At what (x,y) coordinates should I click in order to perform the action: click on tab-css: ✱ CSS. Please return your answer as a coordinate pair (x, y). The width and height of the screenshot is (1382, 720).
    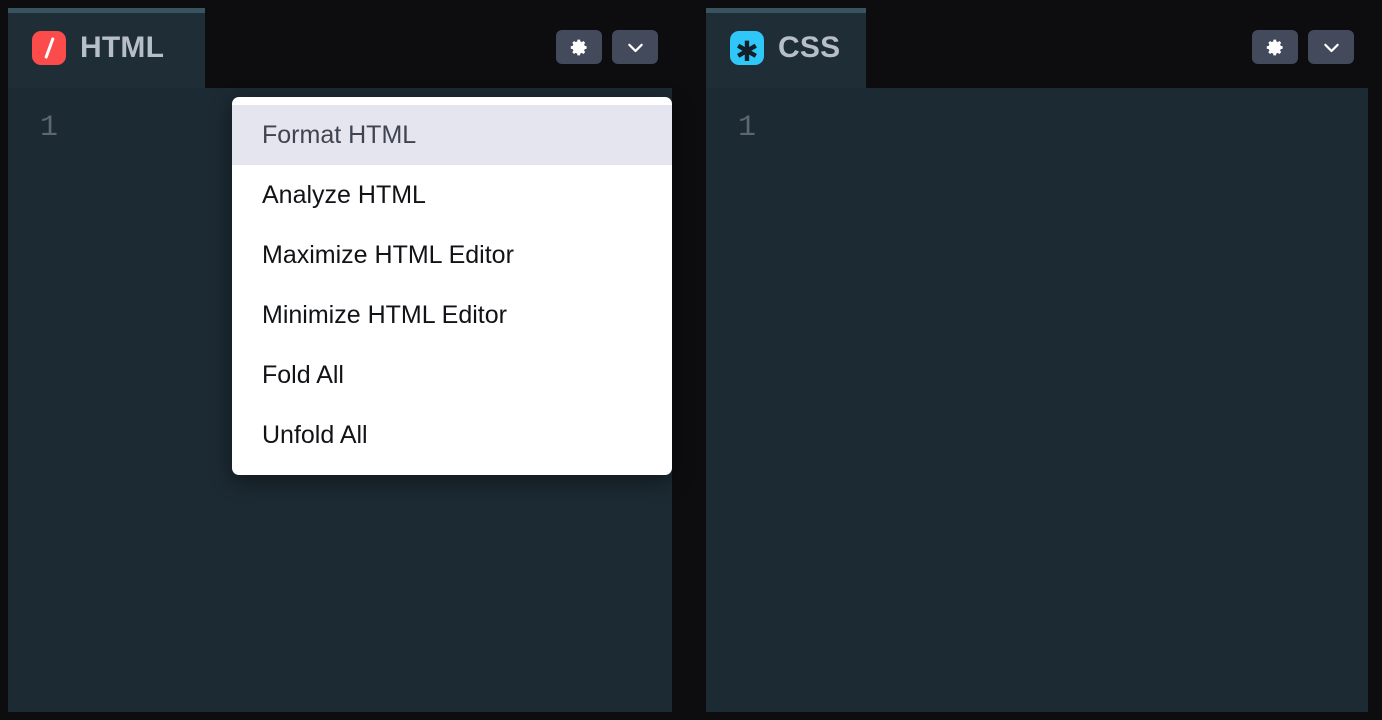
    Looking at the image, I should click on (786, 48).